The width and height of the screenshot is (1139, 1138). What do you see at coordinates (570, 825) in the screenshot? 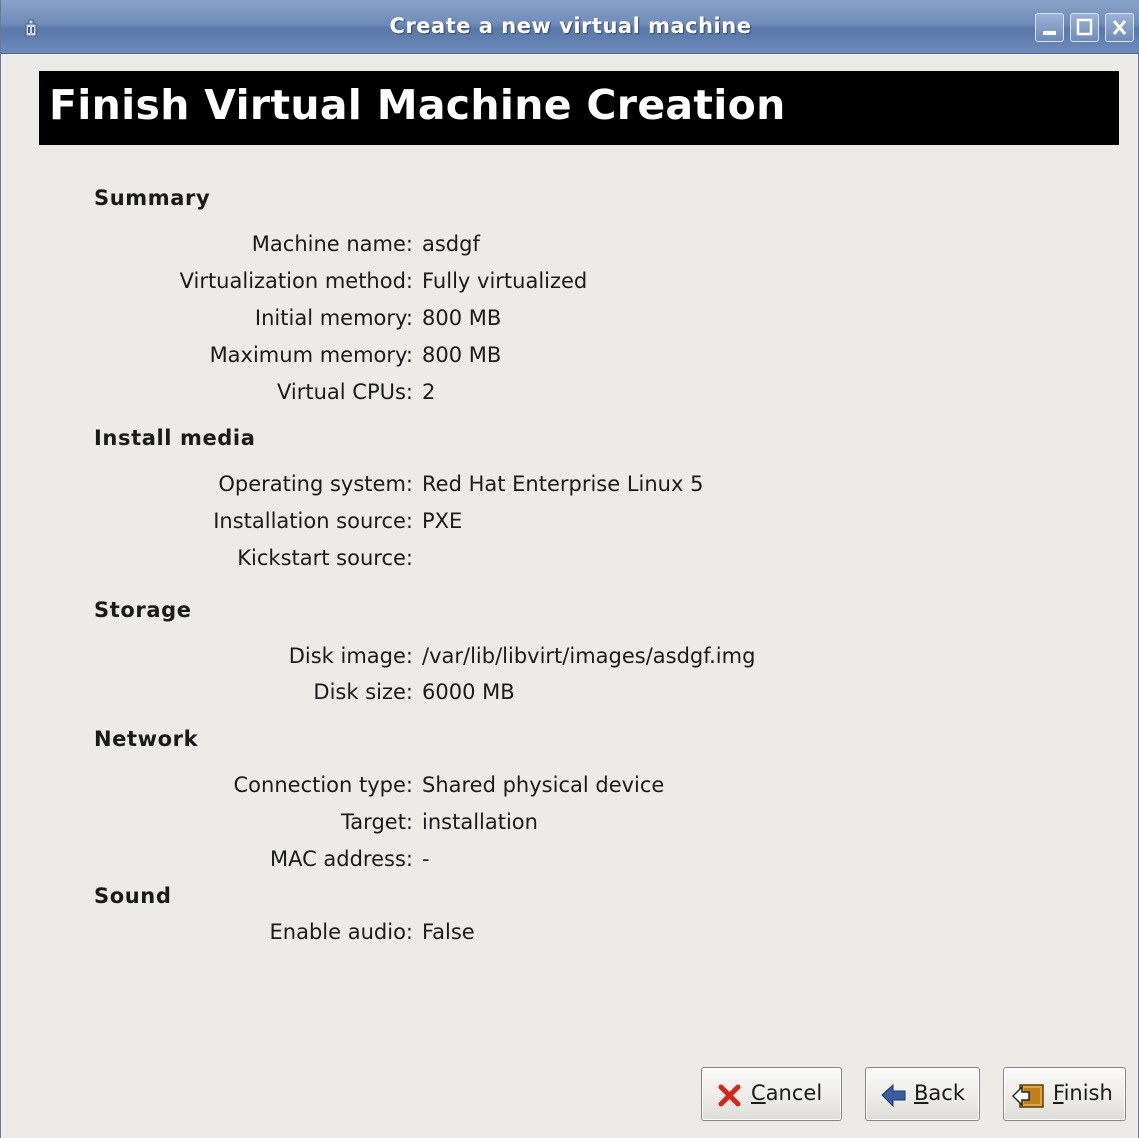
I see `network-row-target: Target: installation` at bounding box center [570, 825].